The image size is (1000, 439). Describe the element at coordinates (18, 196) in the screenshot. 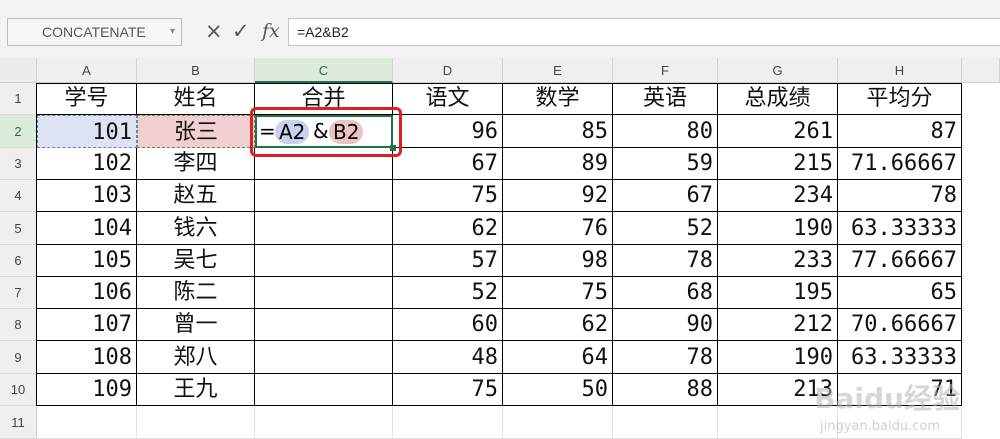

I see `row-header-4: 4` at that location.